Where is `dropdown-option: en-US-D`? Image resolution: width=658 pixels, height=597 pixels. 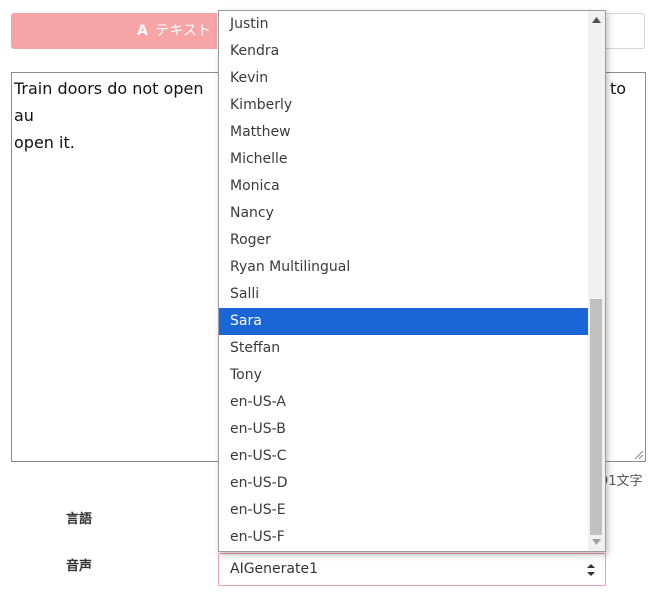
dropdown-option: en-US-D is located at coordinates (404, 483).